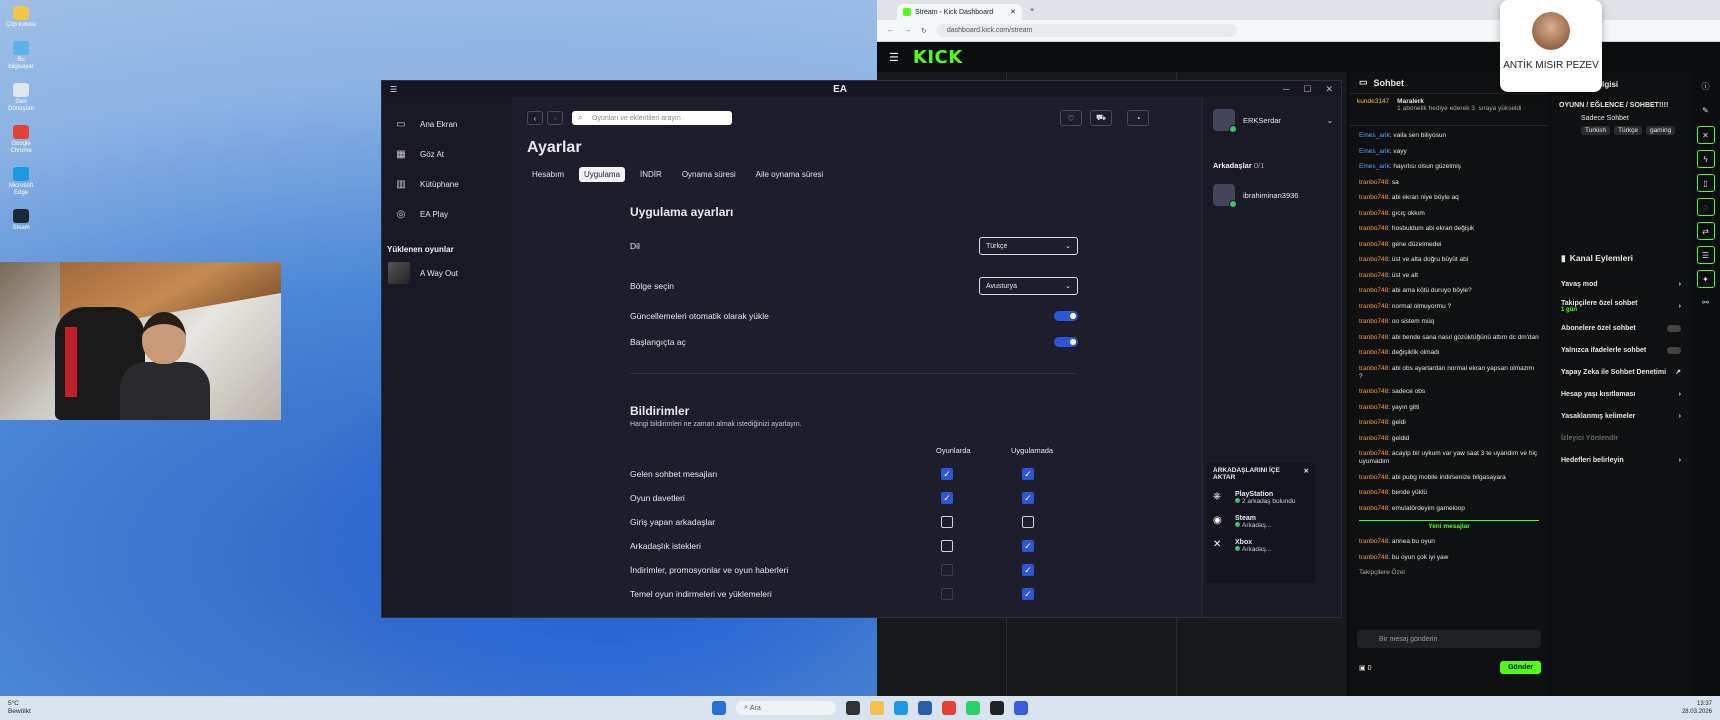 The height and width of the screenshot is (720, 1720). I want to click on toggle-switch, so click(1674, 328).